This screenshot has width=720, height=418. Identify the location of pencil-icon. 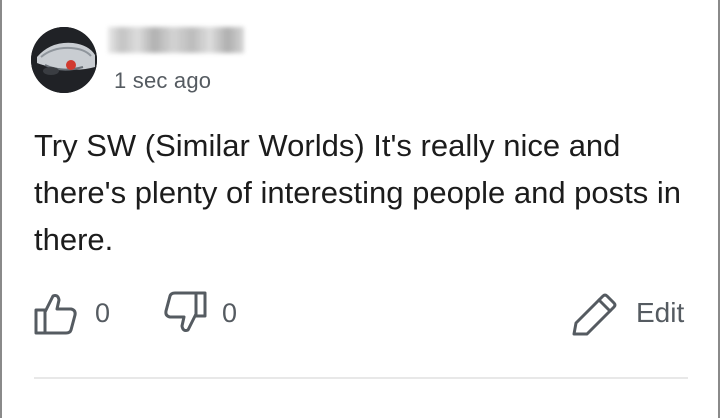
(594, 314).